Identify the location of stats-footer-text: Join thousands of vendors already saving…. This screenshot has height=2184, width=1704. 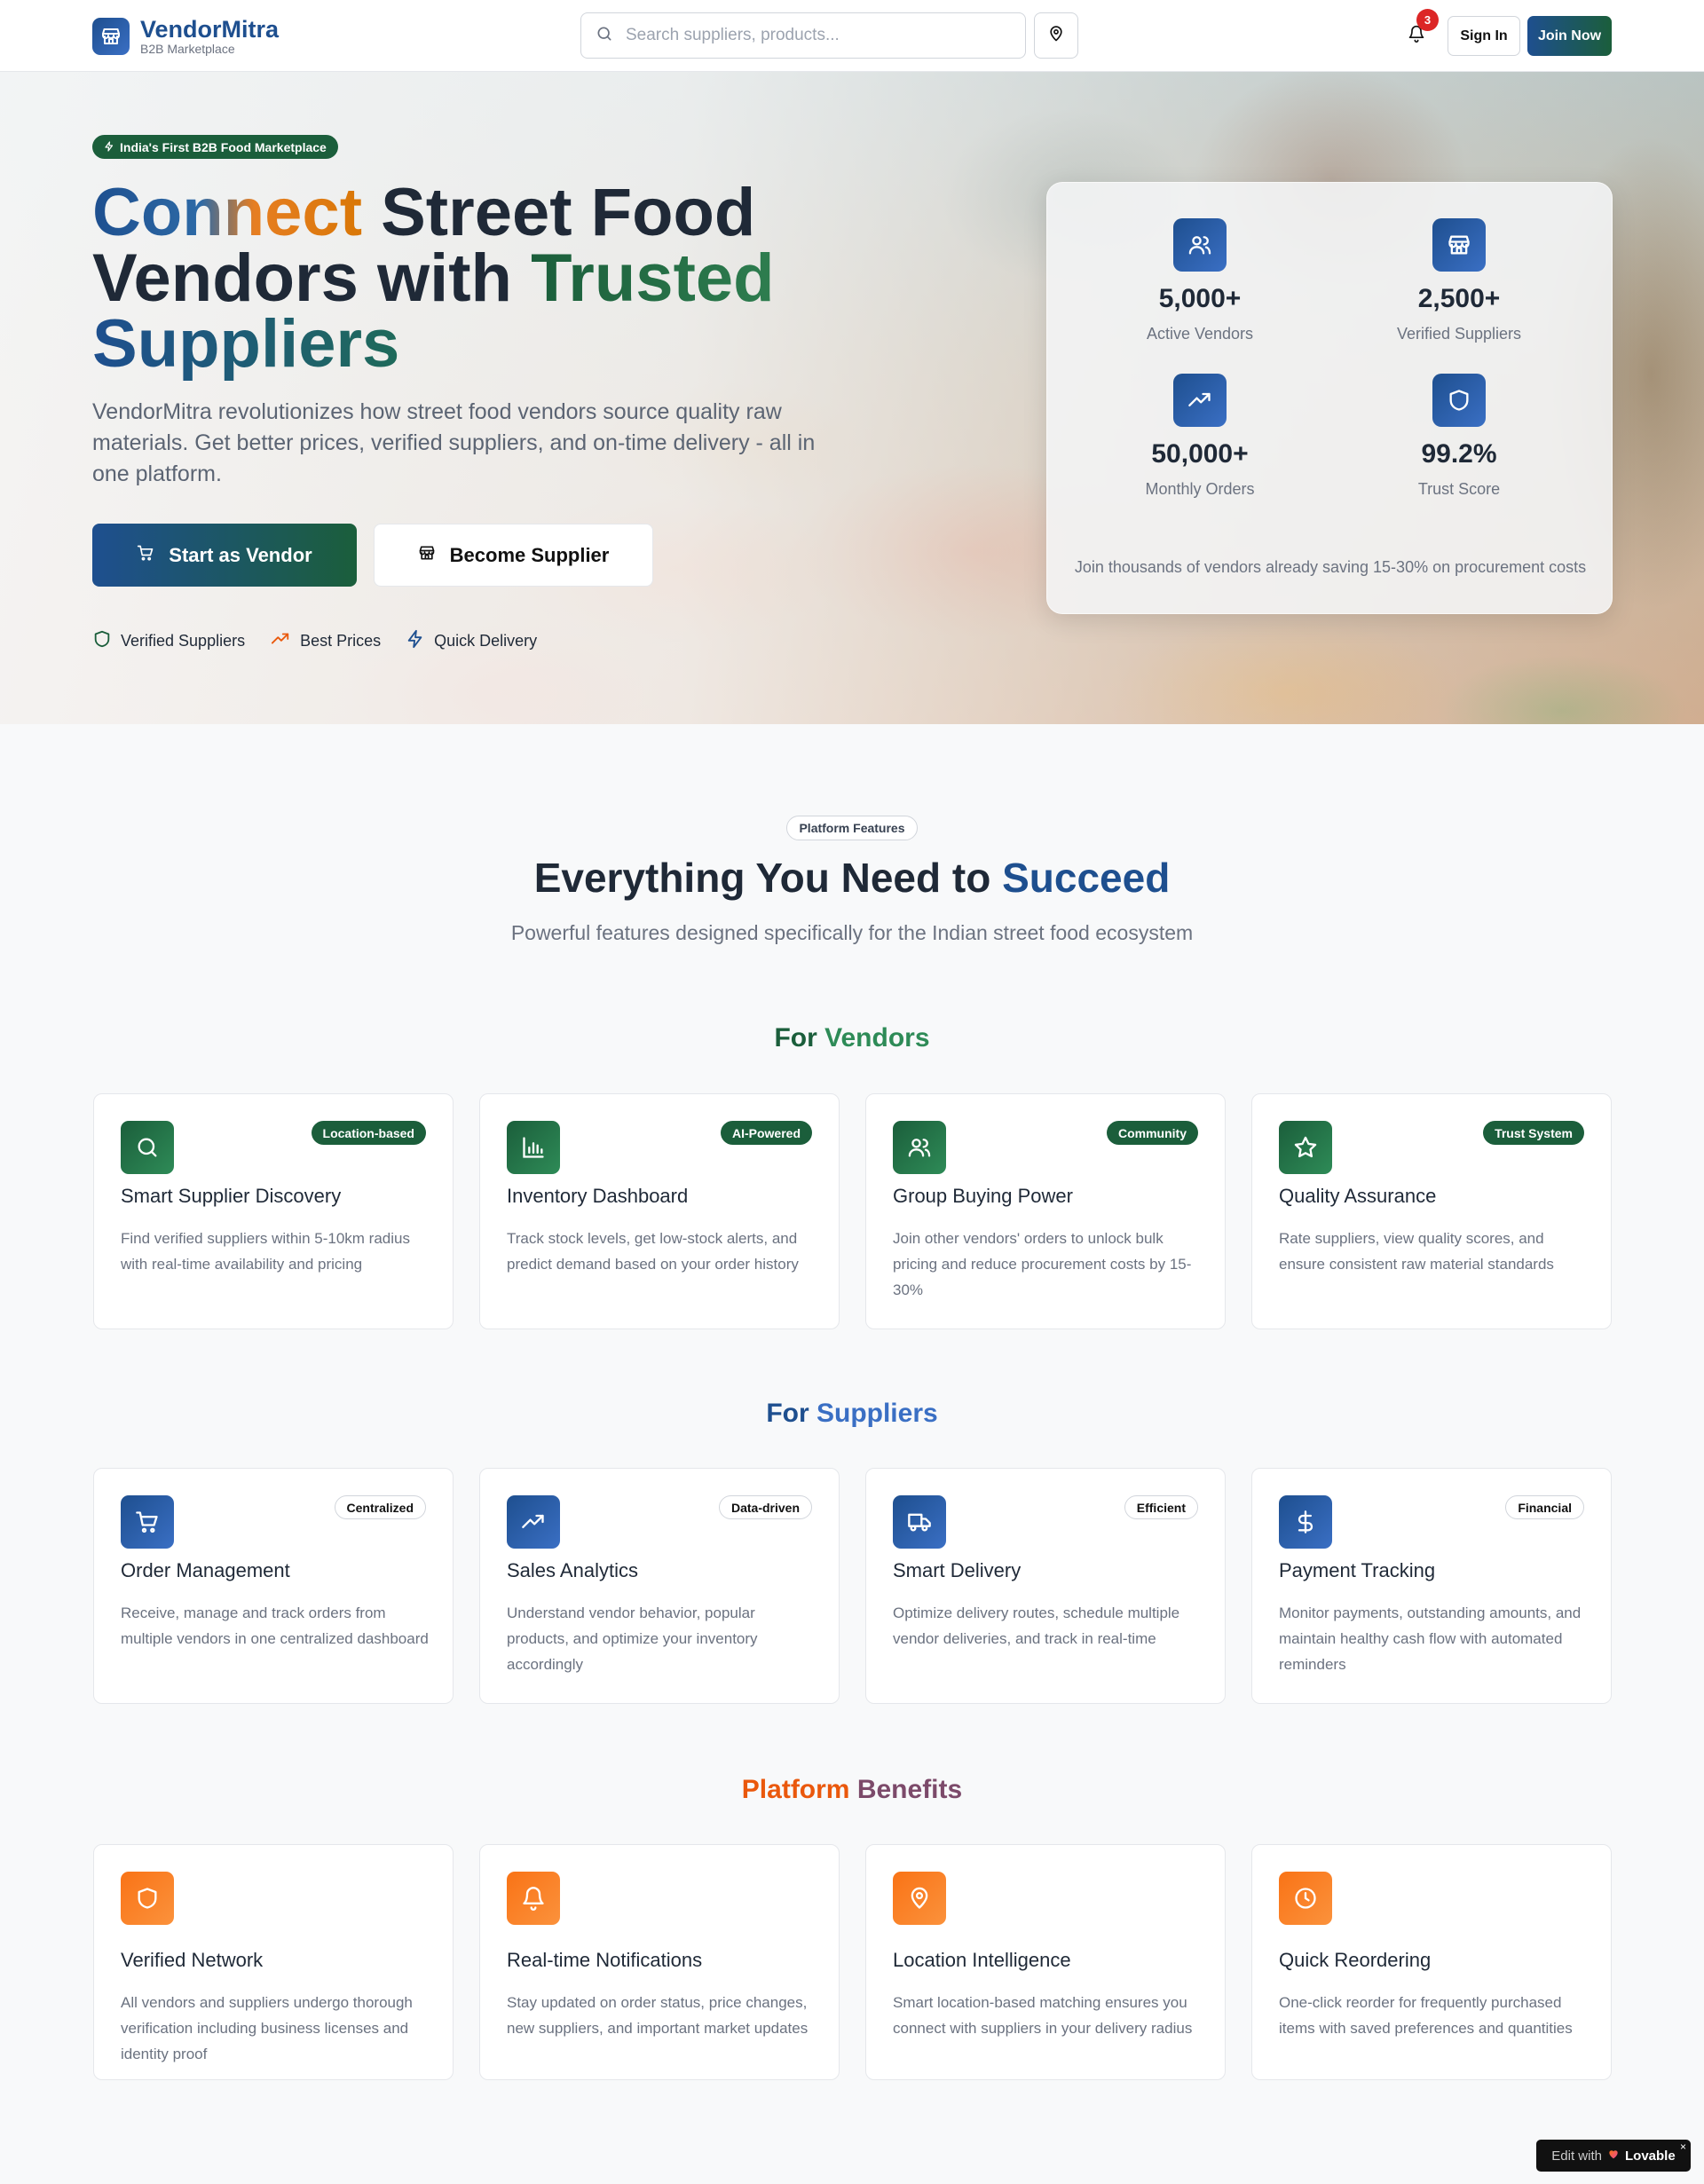
(1330, 567).